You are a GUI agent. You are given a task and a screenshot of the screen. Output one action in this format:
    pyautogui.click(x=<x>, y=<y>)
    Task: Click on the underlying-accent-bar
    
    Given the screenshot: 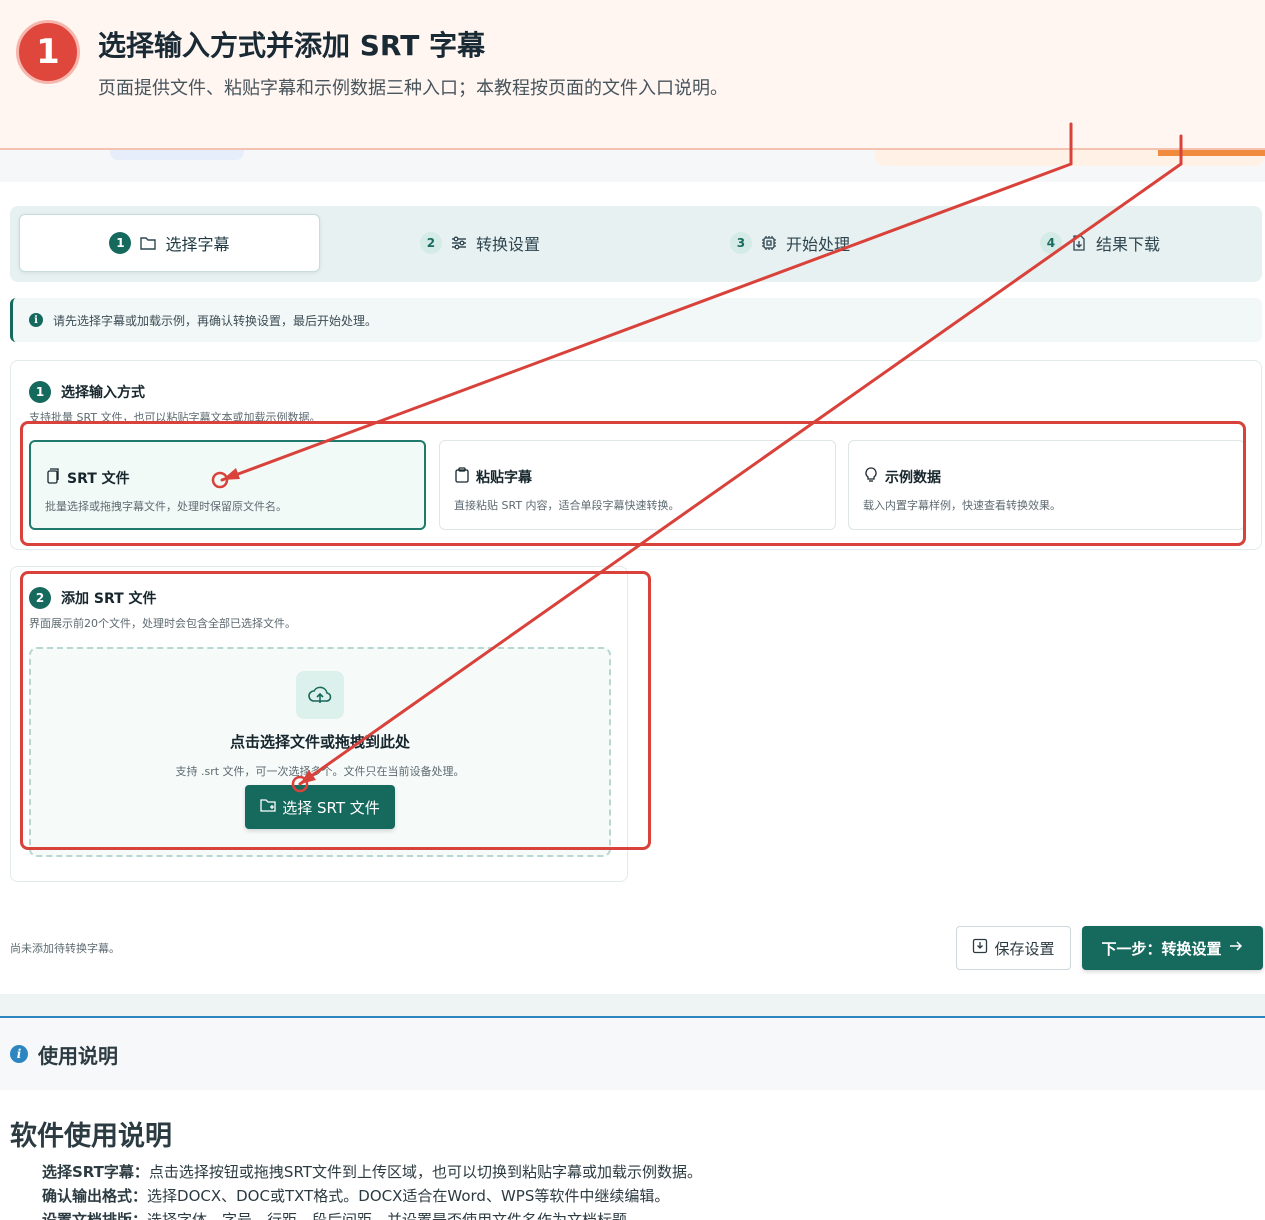 What is the action you would take?
    pyautogui.click(x=1211, y=153)
    